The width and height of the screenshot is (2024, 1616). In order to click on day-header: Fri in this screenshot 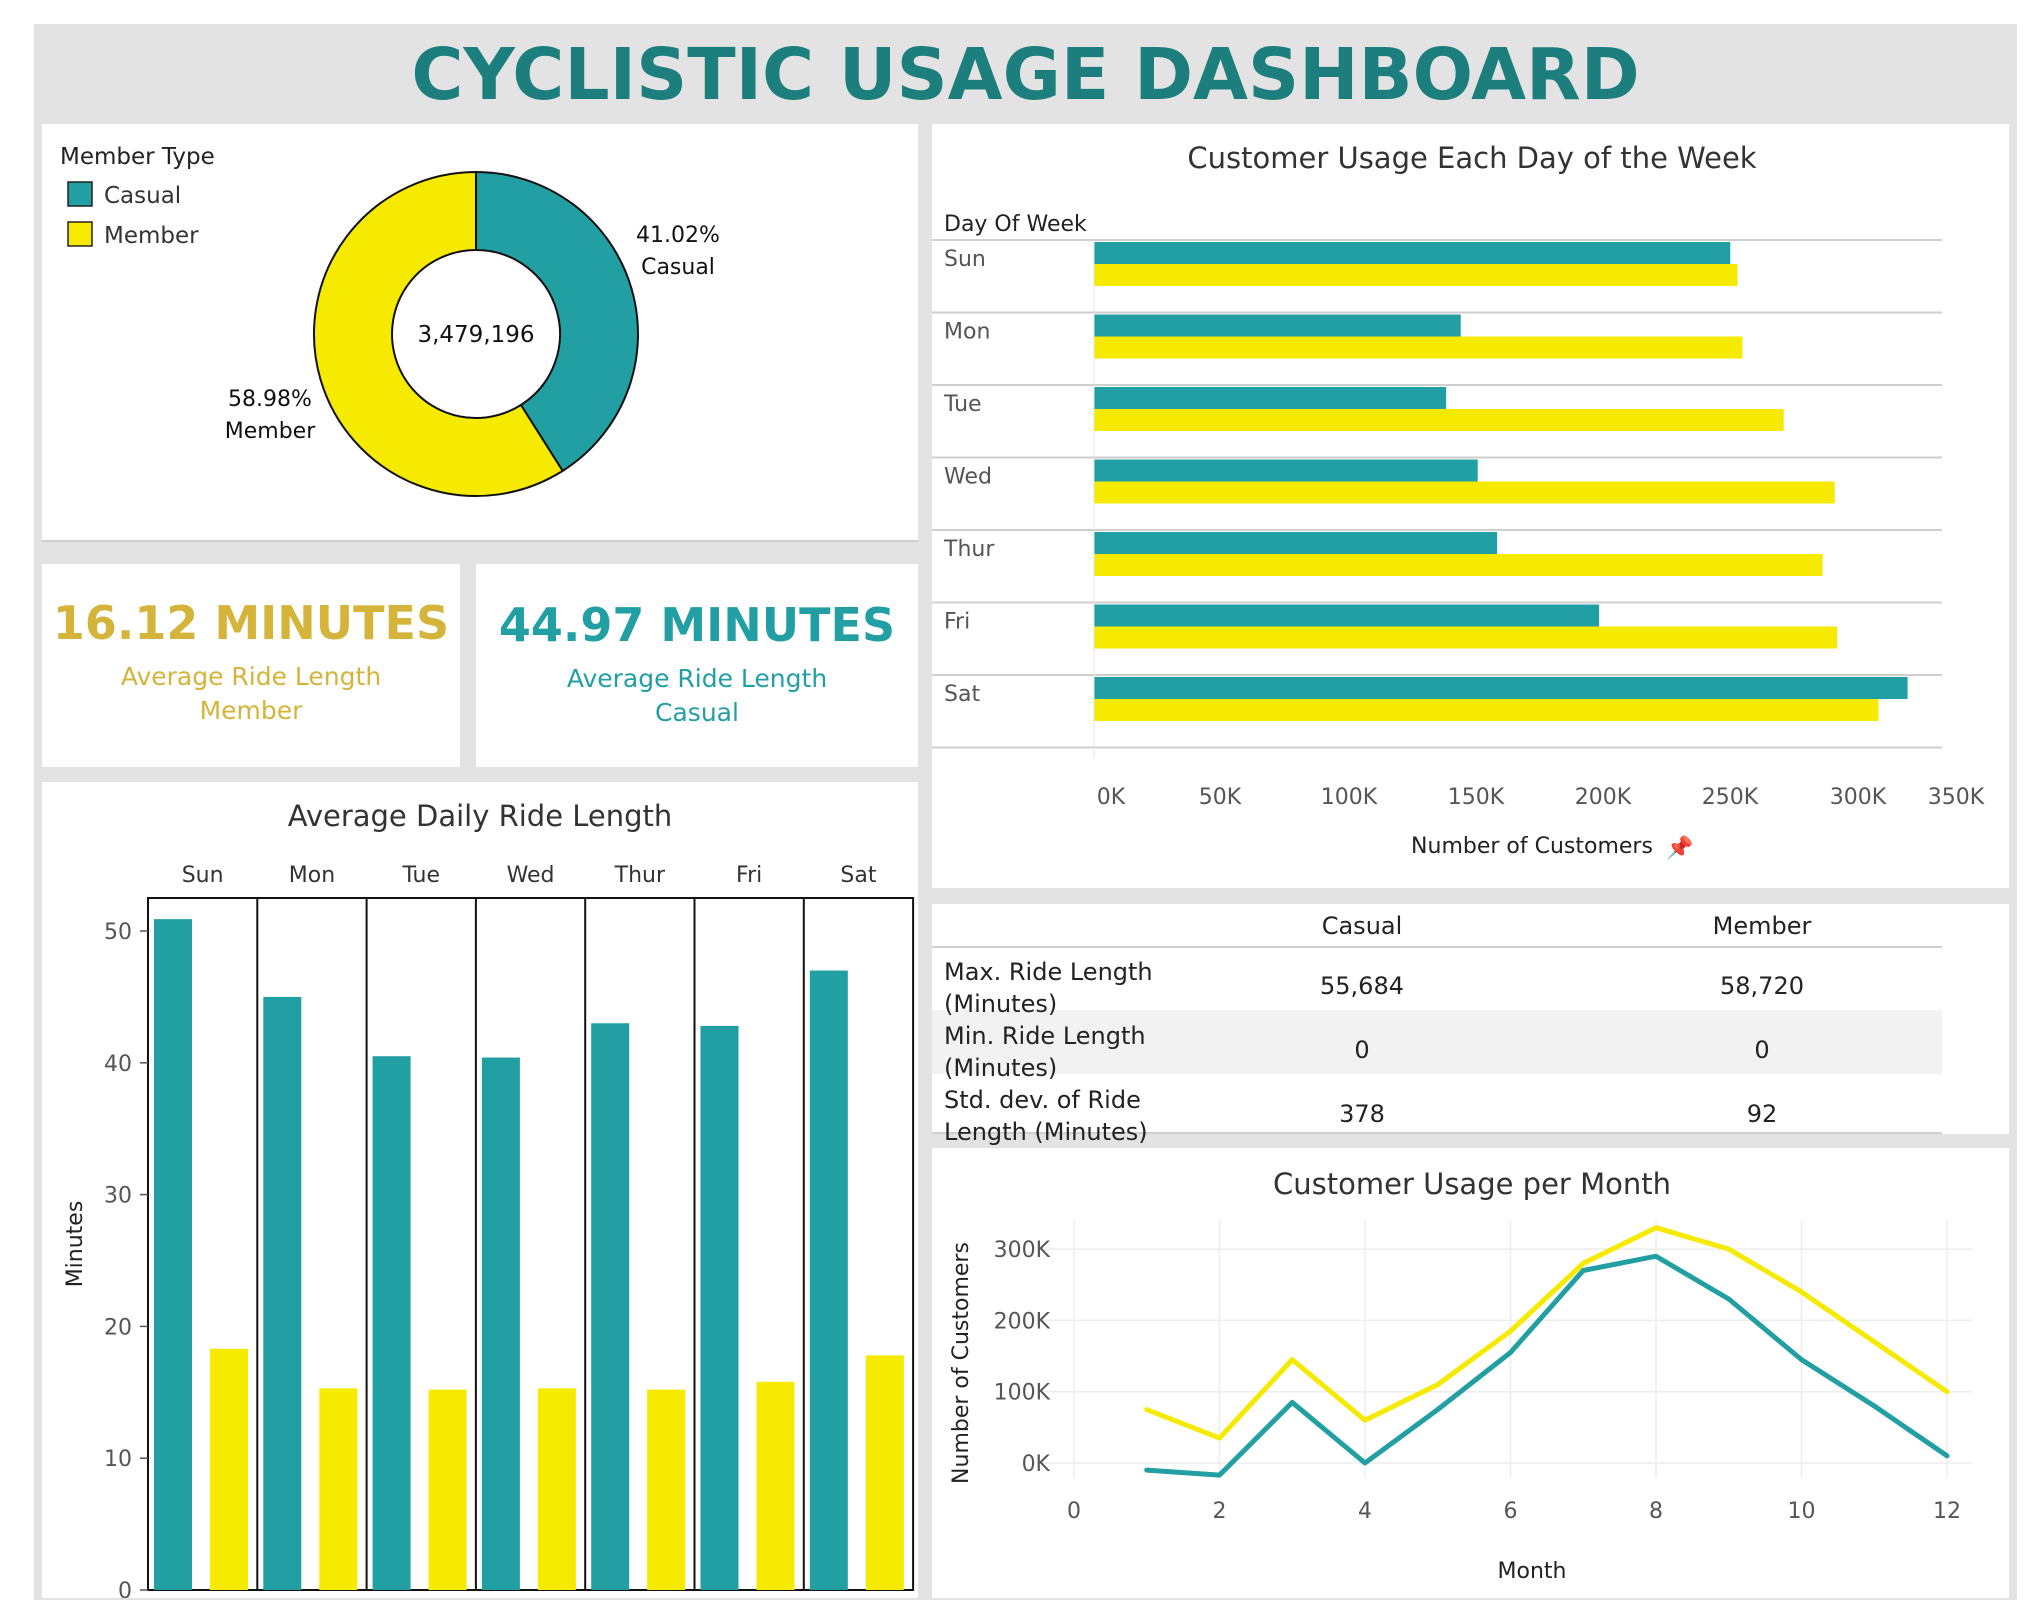, I will do `click(749, 875)`.